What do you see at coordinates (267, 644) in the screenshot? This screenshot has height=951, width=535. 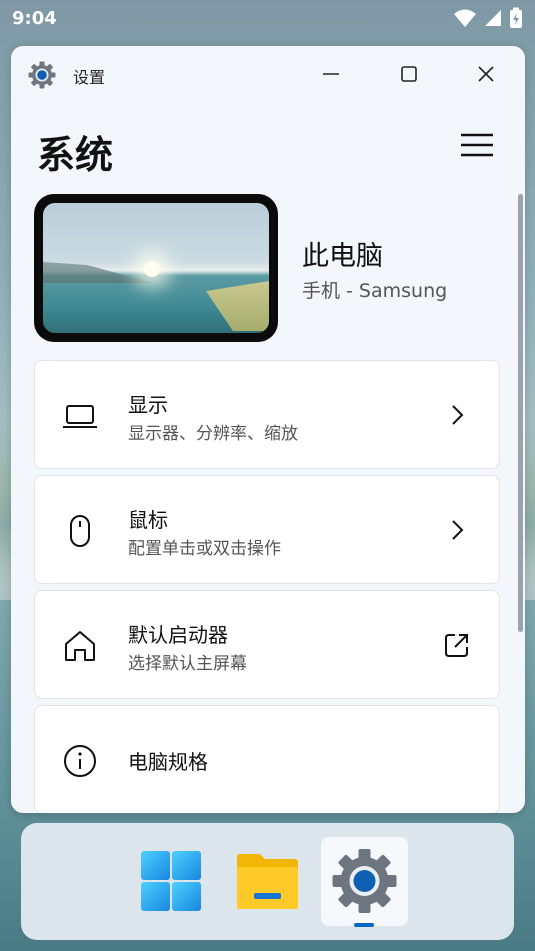 I see `setting-item-default-launcher: 默认启动器 选择默认主屏幕` at bounding box center [267, 644].